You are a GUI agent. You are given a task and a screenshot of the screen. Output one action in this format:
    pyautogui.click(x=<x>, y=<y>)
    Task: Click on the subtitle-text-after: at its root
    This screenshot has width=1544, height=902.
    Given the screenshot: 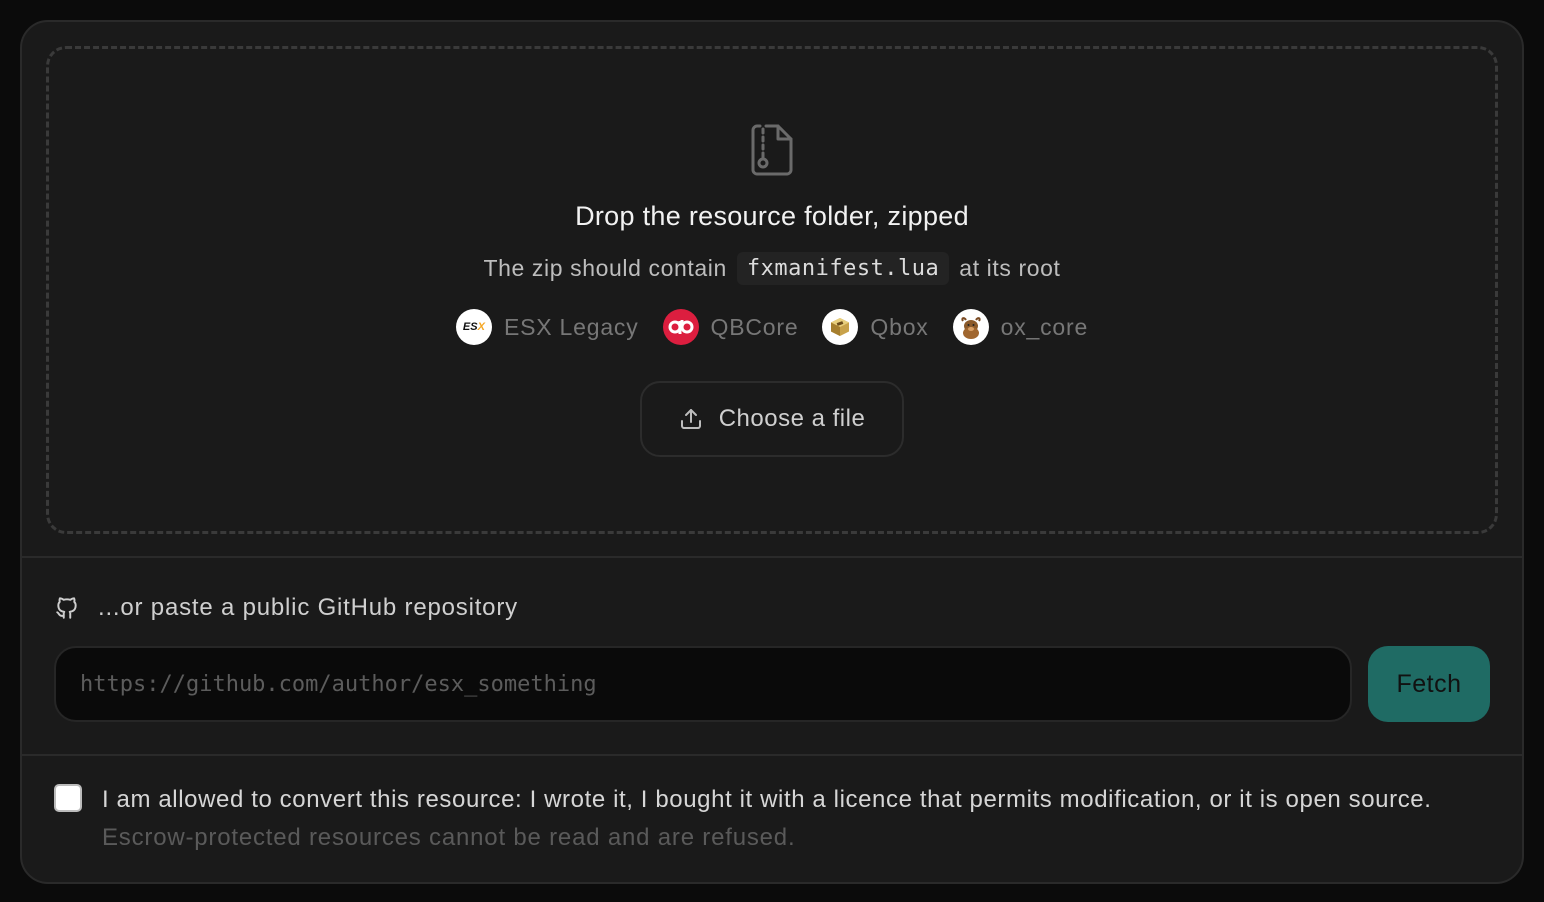 What is the action you would take?
    pyautogui.click(x=1010, y=268)
    